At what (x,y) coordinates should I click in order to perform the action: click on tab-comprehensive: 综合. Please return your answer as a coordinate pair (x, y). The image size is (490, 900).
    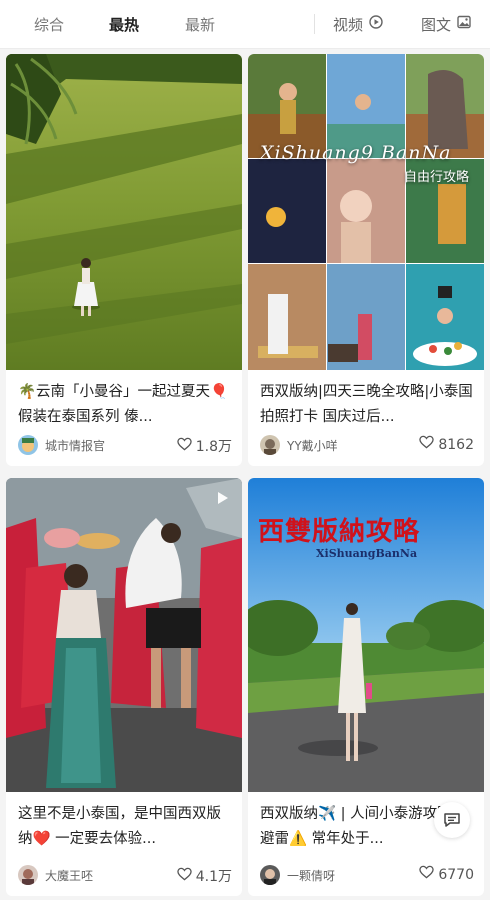
    Looking at the image, I should click on (49, 24).